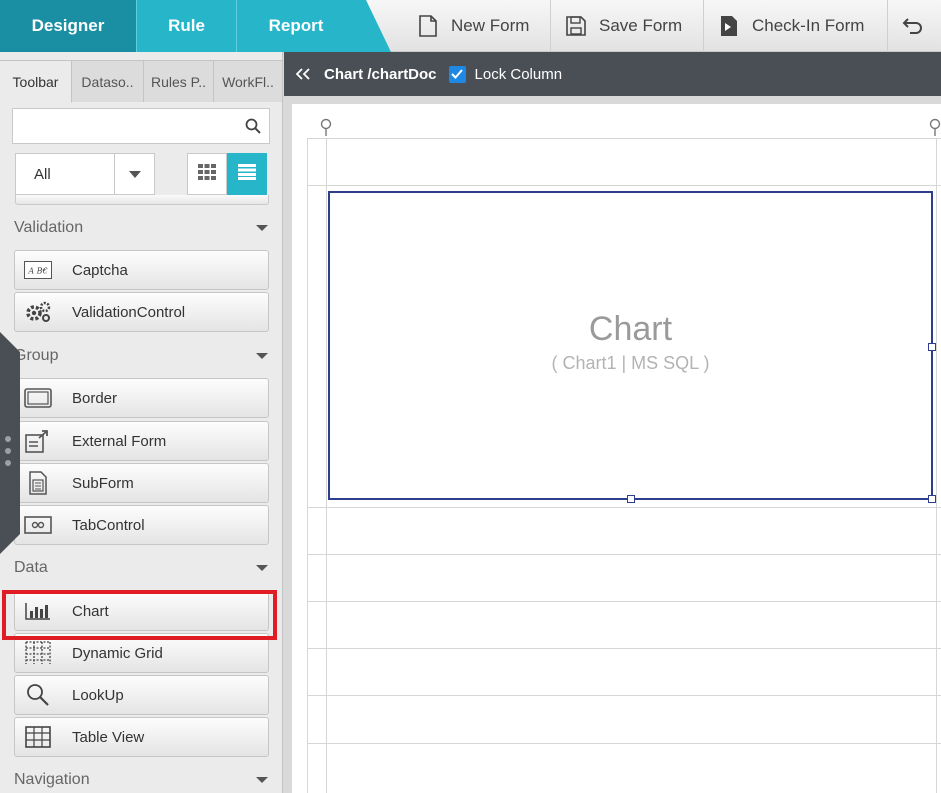 The image size is (941, 793). What do you see at coordinates (38, 312) in the screenshot?
I see `gears-icon` at bounding box center [38, 312].